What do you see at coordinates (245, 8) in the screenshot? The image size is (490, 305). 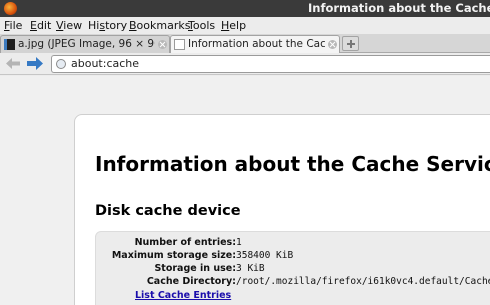 I see `window-titlebar: Information about the Cache Servic` at bounding box center [245, 8].